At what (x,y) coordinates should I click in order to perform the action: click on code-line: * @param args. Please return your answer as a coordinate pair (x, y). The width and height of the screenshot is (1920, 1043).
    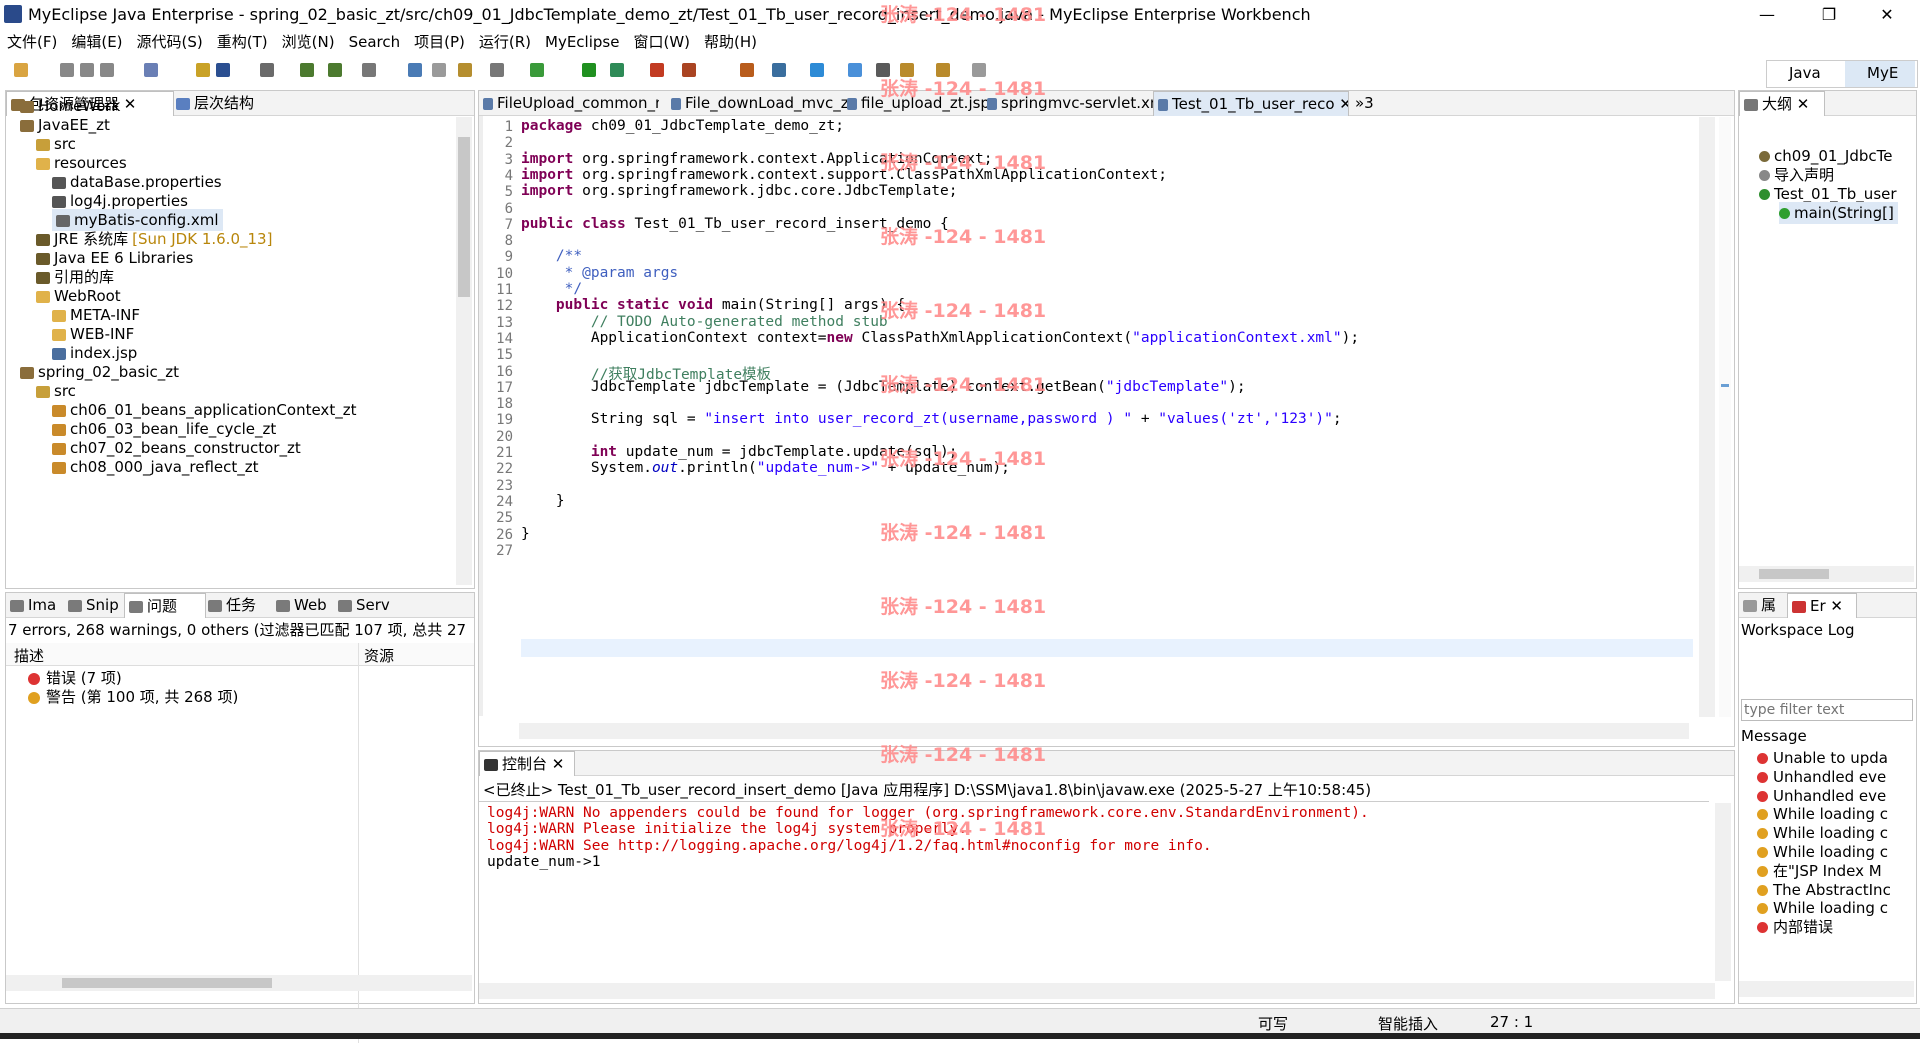
    Looking at the image, I should click on (600, 272).